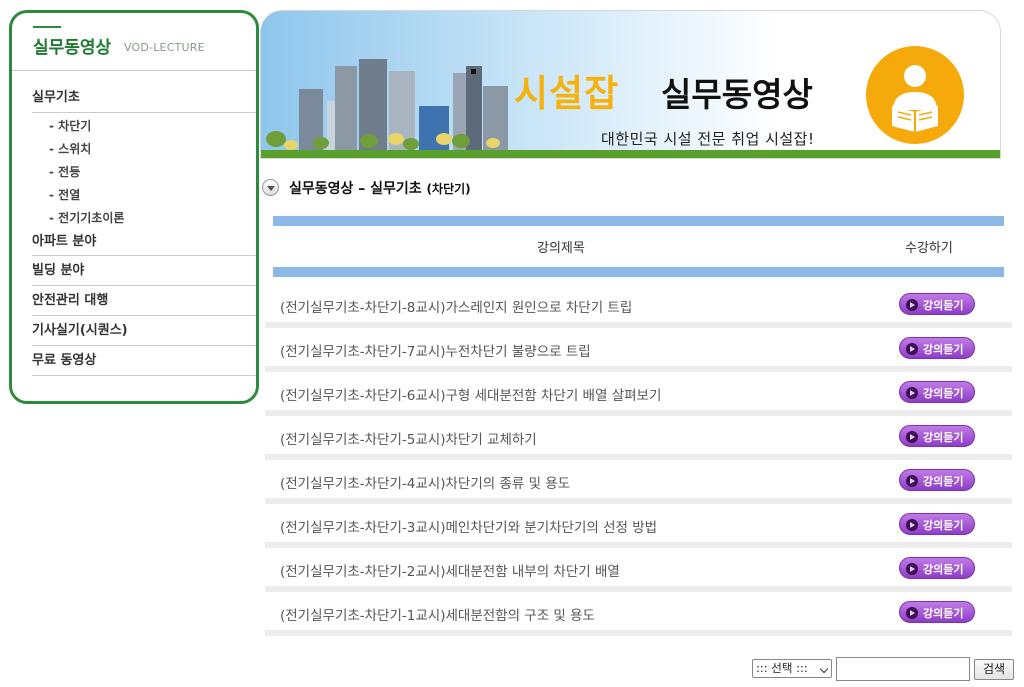 This screenshot has height=687, width=1024. What do you see at coordinates (144, 98) in the screenshot?
I see `sidebar-item-basics: 실무기초` at bounding box center [144, 98].